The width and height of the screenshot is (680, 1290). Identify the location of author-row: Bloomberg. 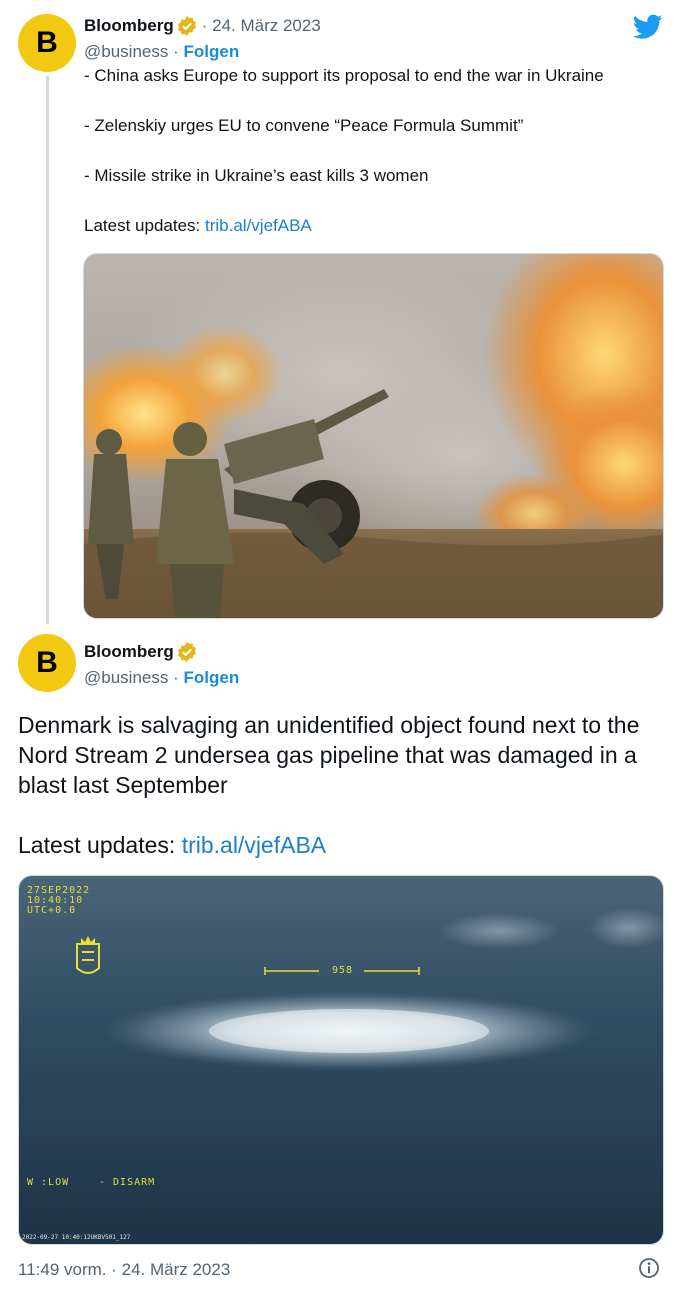
(140, 652).